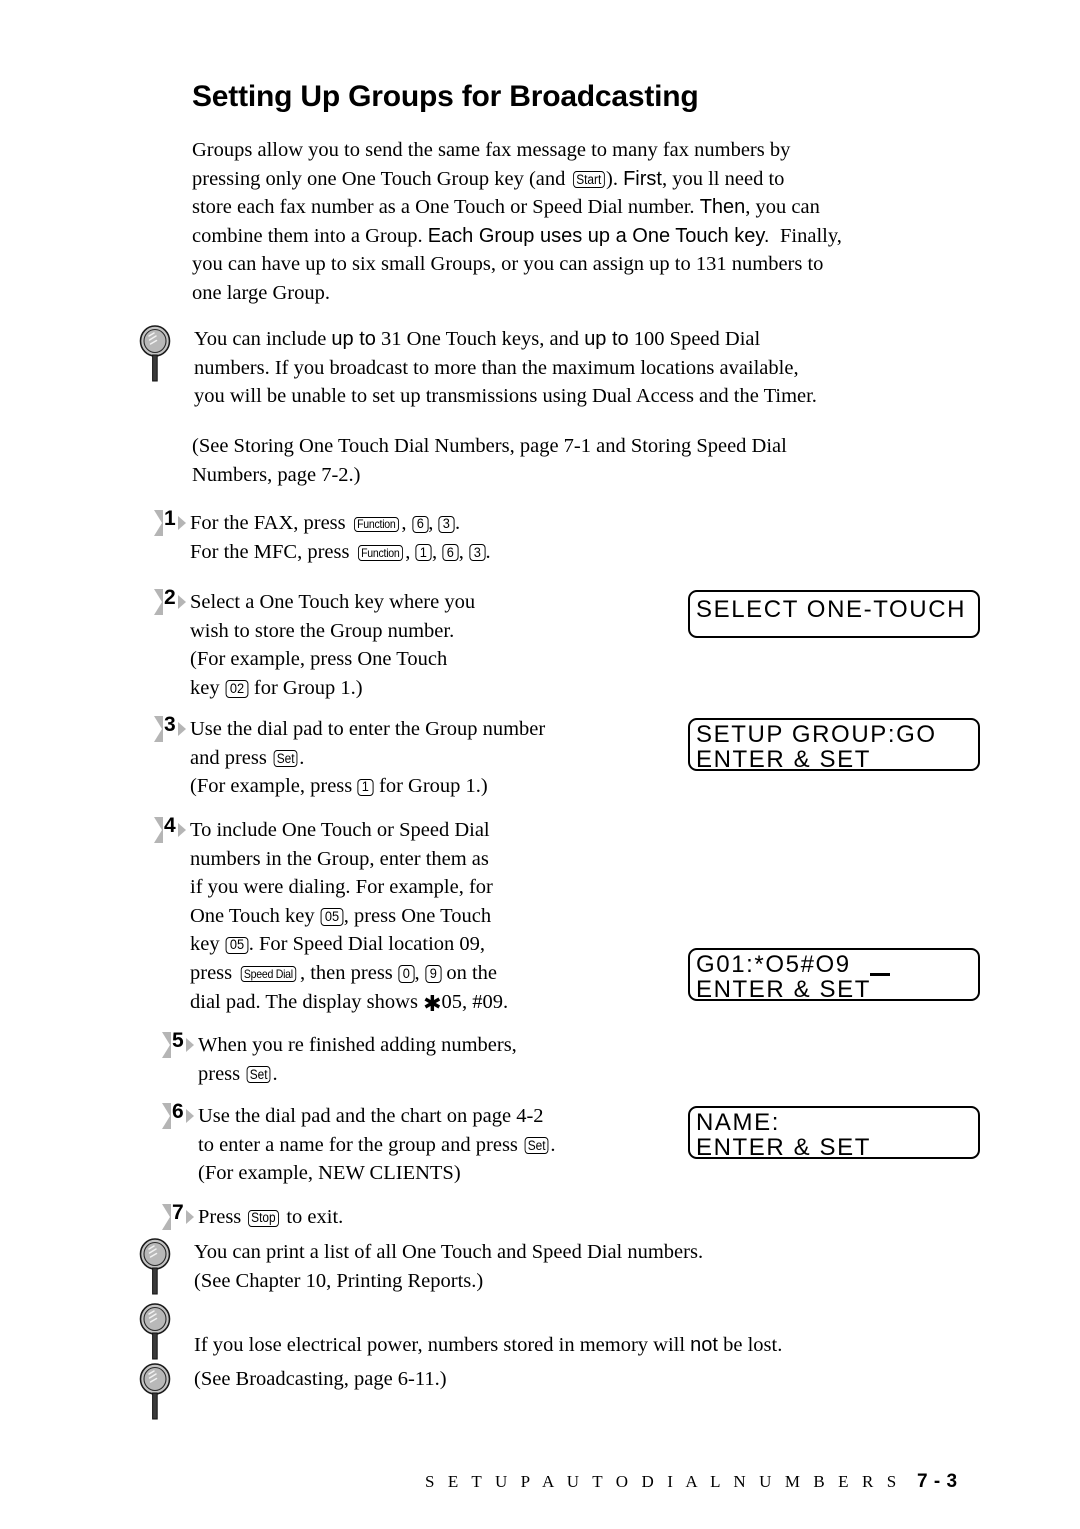  What do you see at coordinates (170, 597) in the screenshot?
I see `step-number-2: 2` at bounding box center [170, 597].